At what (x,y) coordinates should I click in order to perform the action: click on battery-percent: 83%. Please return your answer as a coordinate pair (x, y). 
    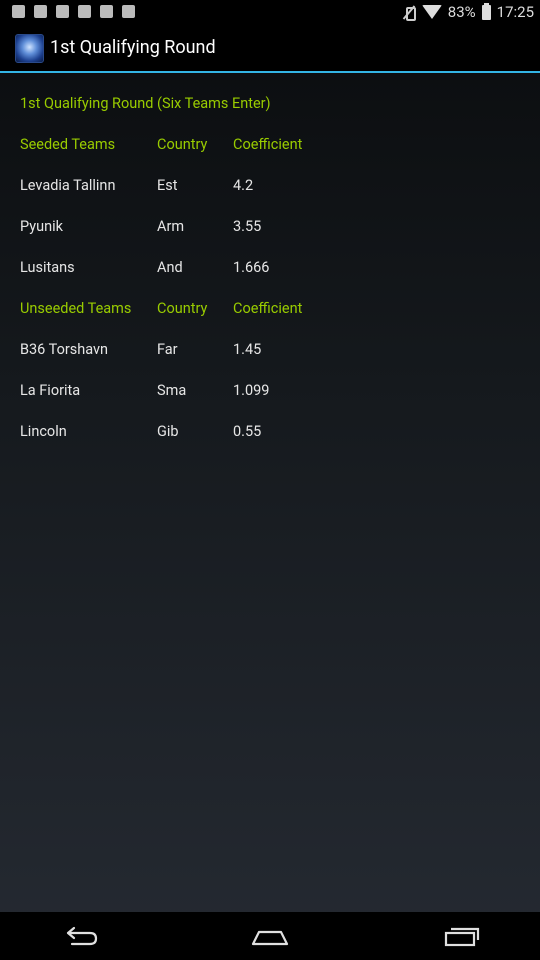
    Looking at the image, I should click on (461, 12).